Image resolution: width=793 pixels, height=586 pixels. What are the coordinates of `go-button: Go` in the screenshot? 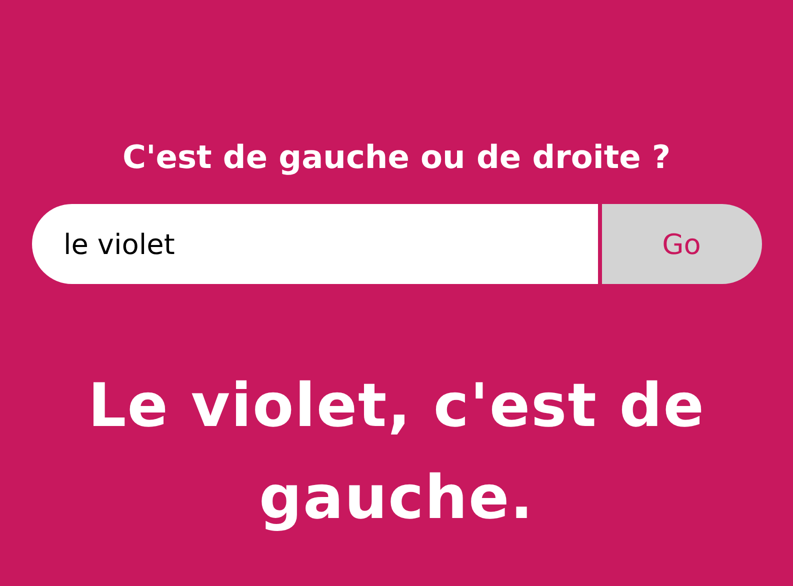 It's located at (682, 244).